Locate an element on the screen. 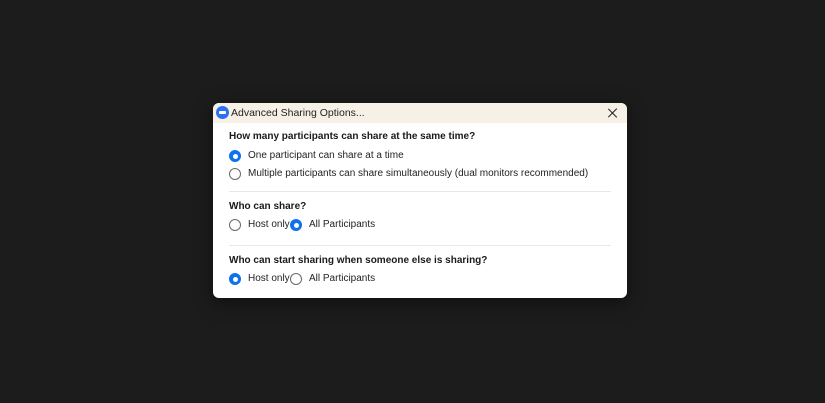  radio-option-one-participant: One participant can share at a time is located at coordinates (316, 156).